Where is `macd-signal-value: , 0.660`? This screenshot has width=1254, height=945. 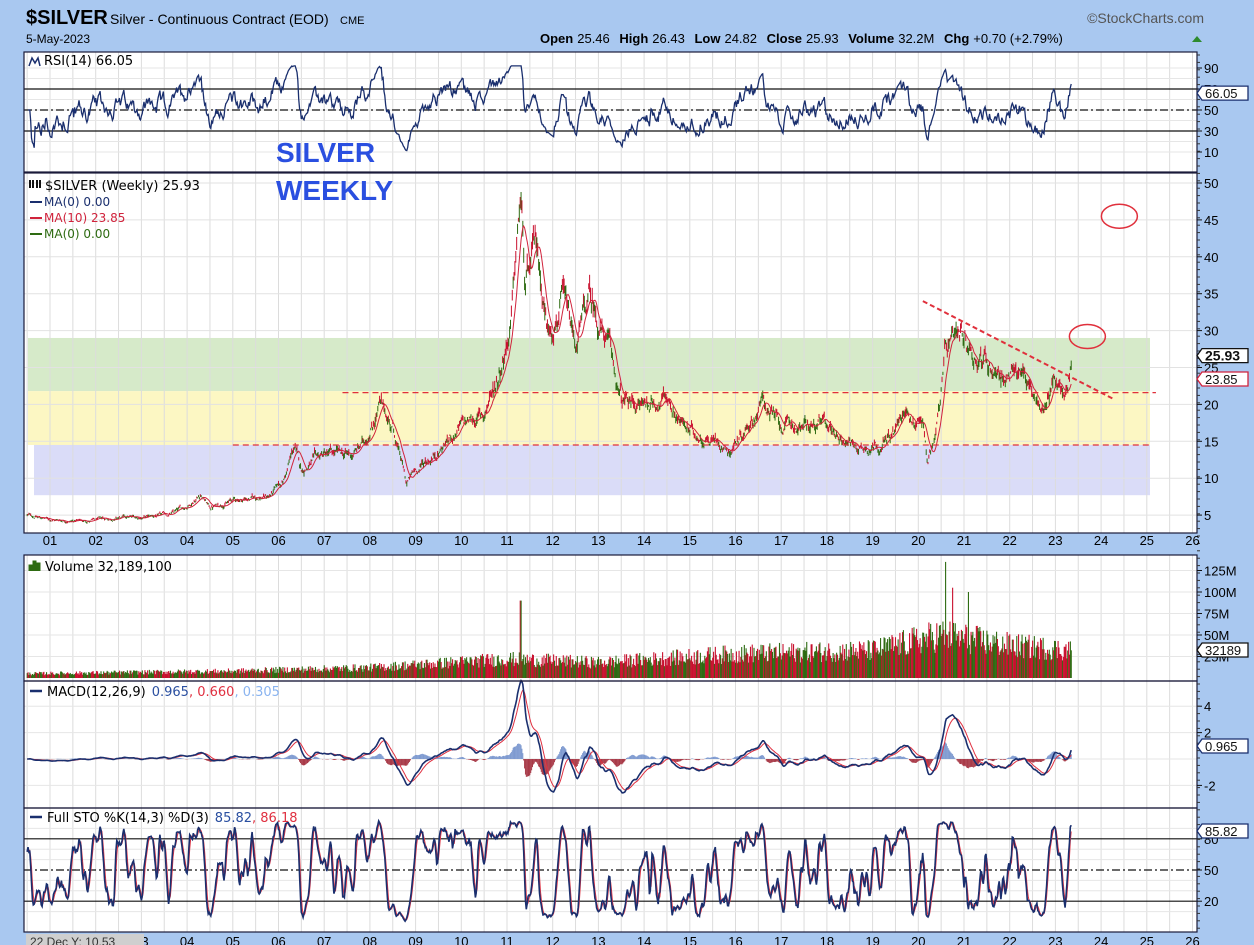 macd-signal-value: , 0.660 is located at coordinates (211, 692).